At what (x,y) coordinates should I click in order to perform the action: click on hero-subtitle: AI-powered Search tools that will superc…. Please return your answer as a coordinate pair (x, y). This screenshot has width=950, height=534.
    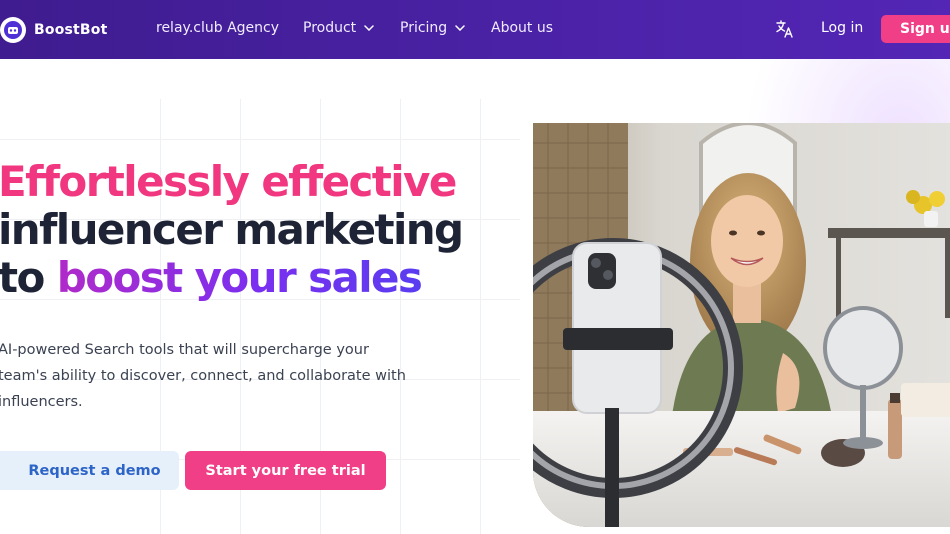
    Looking at the image, I should click on (203, 376).